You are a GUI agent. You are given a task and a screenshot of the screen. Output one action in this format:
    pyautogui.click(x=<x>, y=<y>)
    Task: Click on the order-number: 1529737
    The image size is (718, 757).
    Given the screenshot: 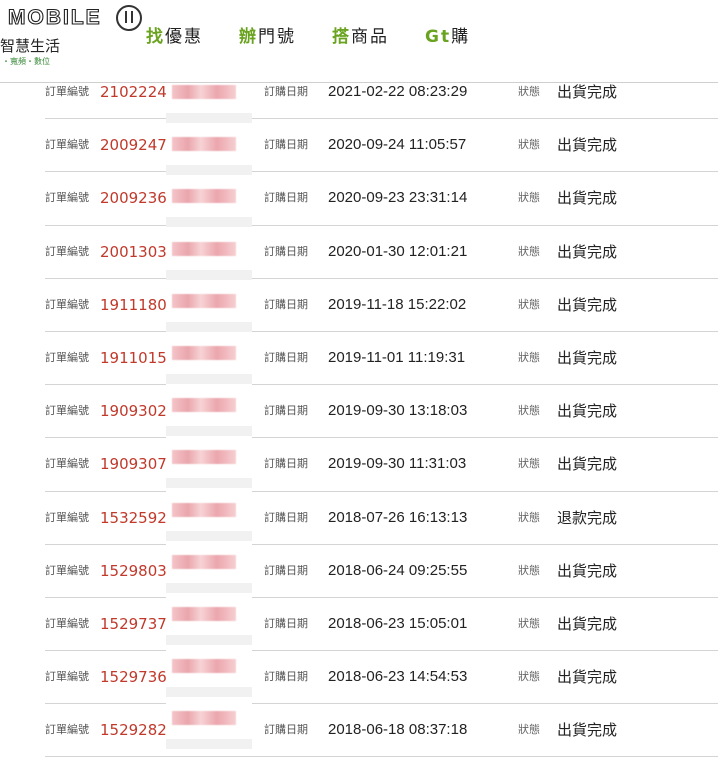 What is the action you would take?
    pyautogui.click(x=133, y=624)
    